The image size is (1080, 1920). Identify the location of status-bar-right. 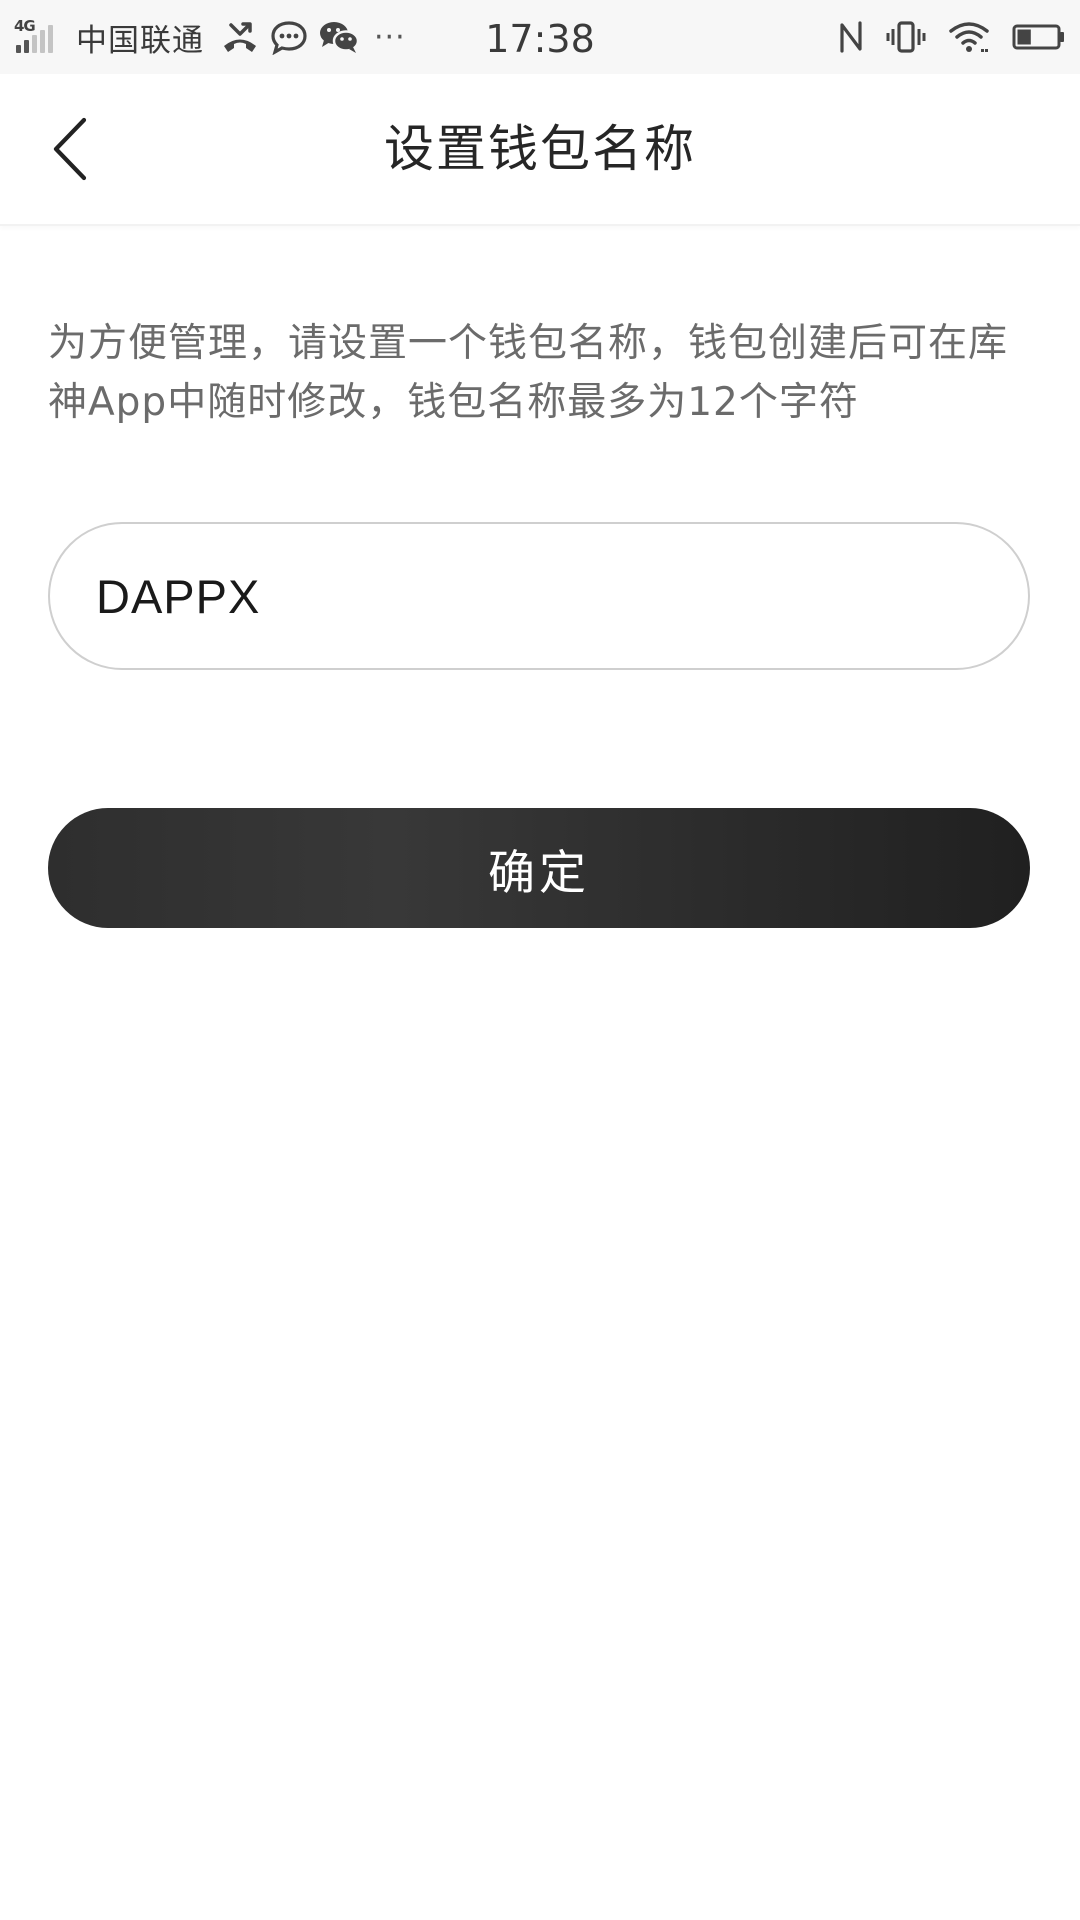
(941, 37).